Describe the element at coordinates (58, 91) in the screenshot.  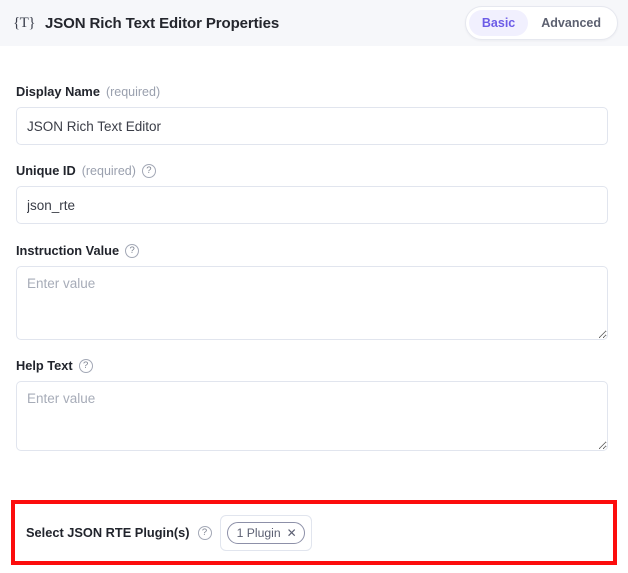
I see `display-name-label: Display Name` at that location.